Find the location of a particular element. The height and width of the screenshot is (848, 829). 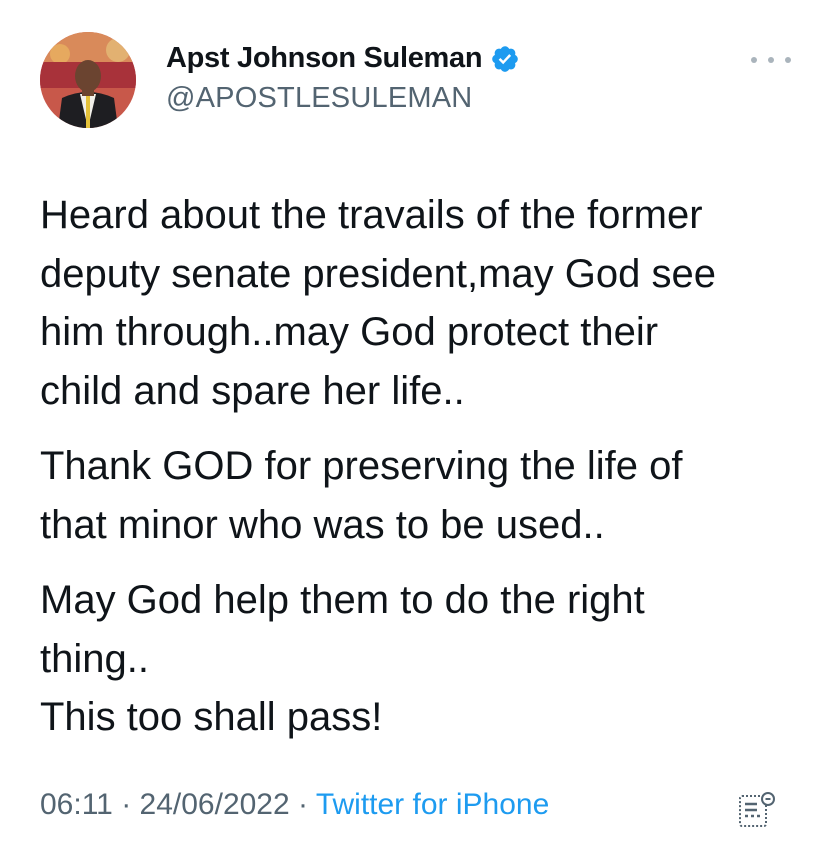

avatar is located at coordinates (88, 80).